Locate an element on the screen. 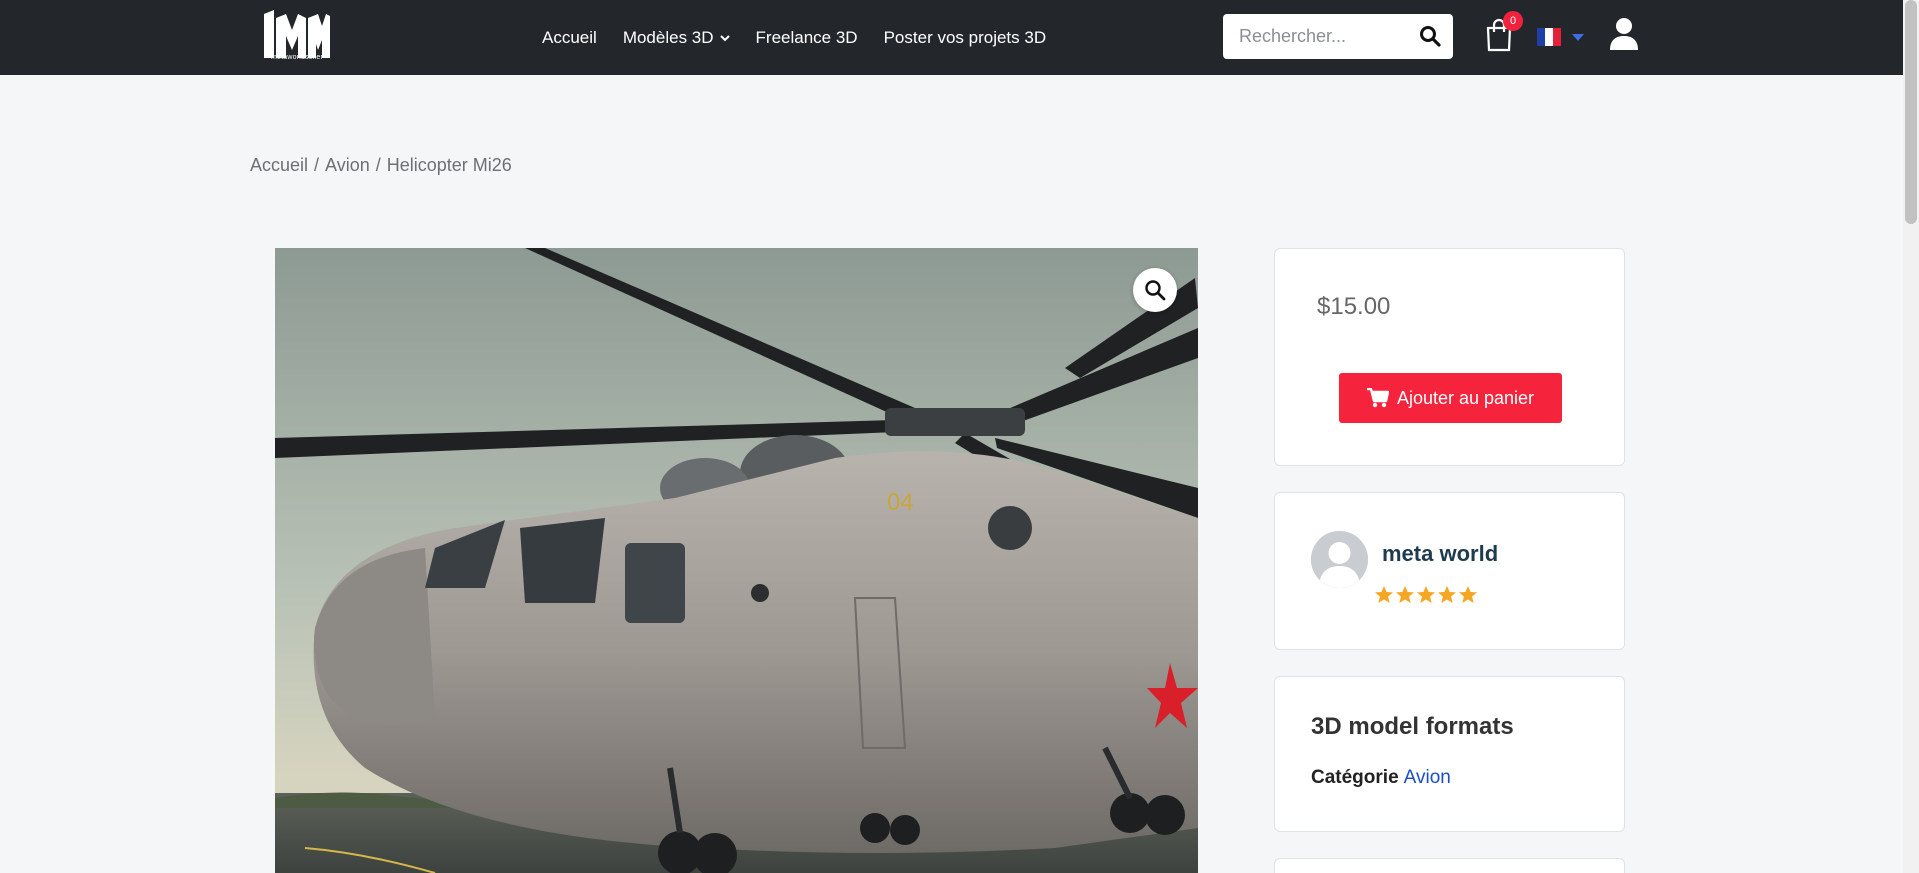 The width and height of the screenshot is (1919, 873). category-line: Catégorie Avion is located at coordinates (1381, 778).